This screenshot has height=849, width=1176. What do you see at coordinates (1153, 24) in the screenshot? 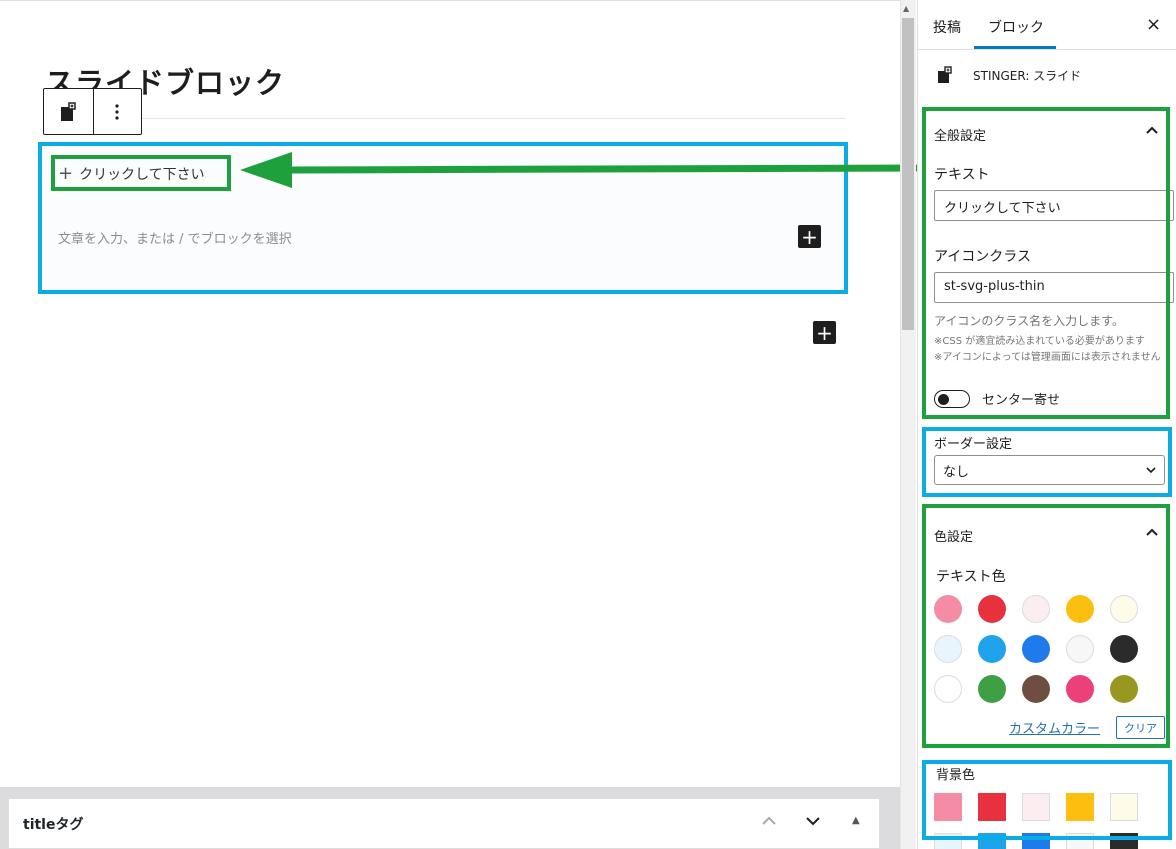
I see `close-icon: ×` at bounding box center [1153, 24].